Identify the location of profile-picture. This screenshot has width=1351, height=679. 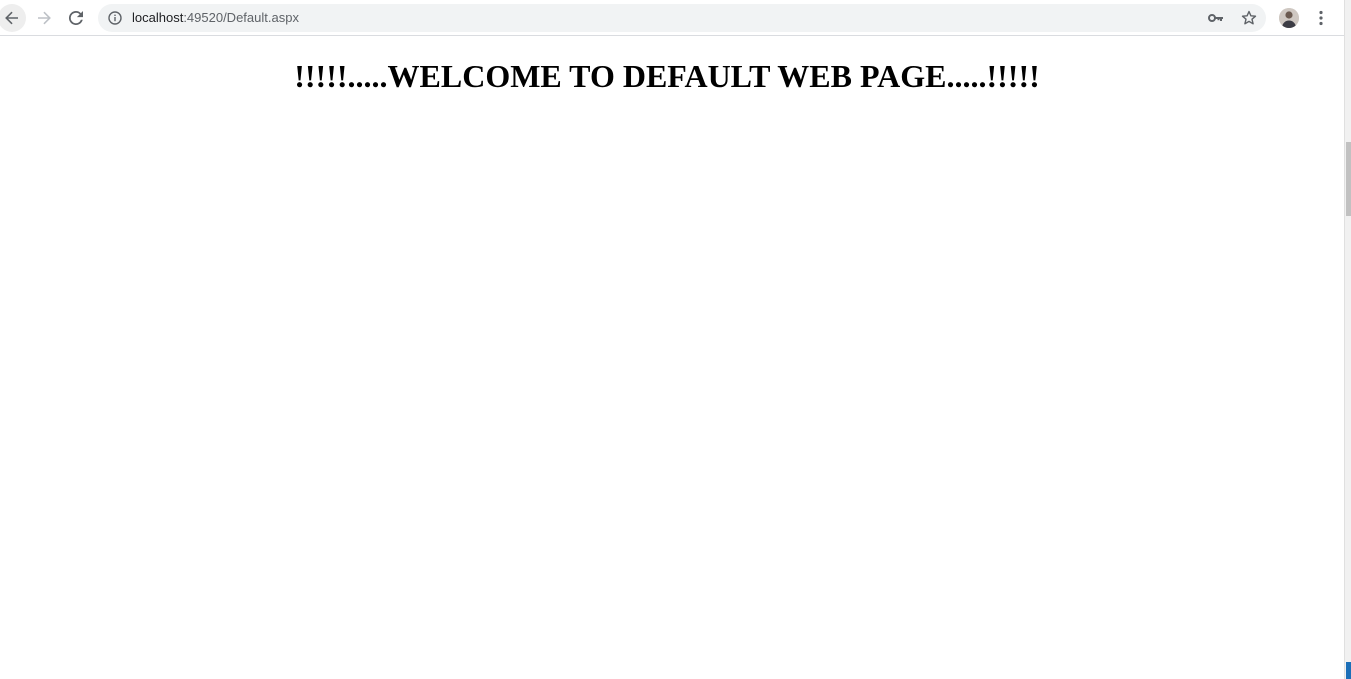
(1289, 18).